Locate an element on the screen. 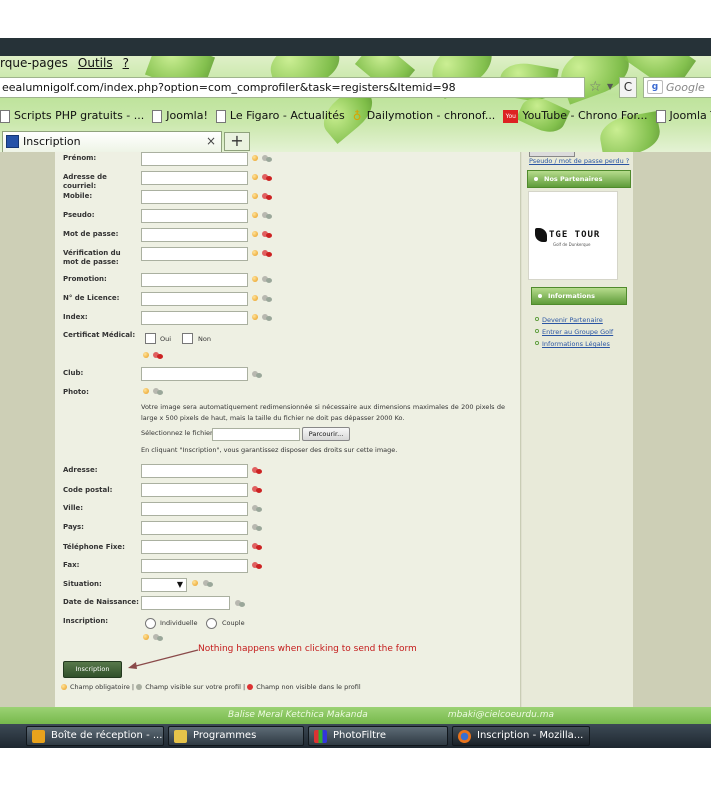 This screenshot has height=800, width=711. tab-inscription: Inscription is located at coordinates (112, 141).